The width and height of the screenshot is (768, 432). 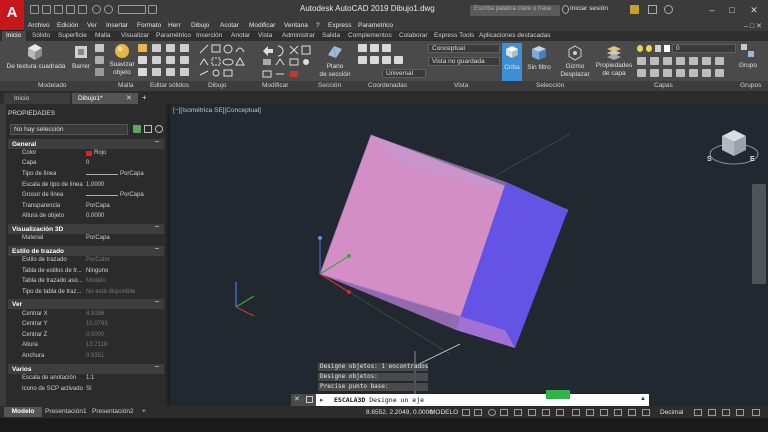 What do you see at coordinates (86, 229) in the screenshot?
I see `section-visualizacion-3d: Visualización 3D` at bounding box center [86, 229].